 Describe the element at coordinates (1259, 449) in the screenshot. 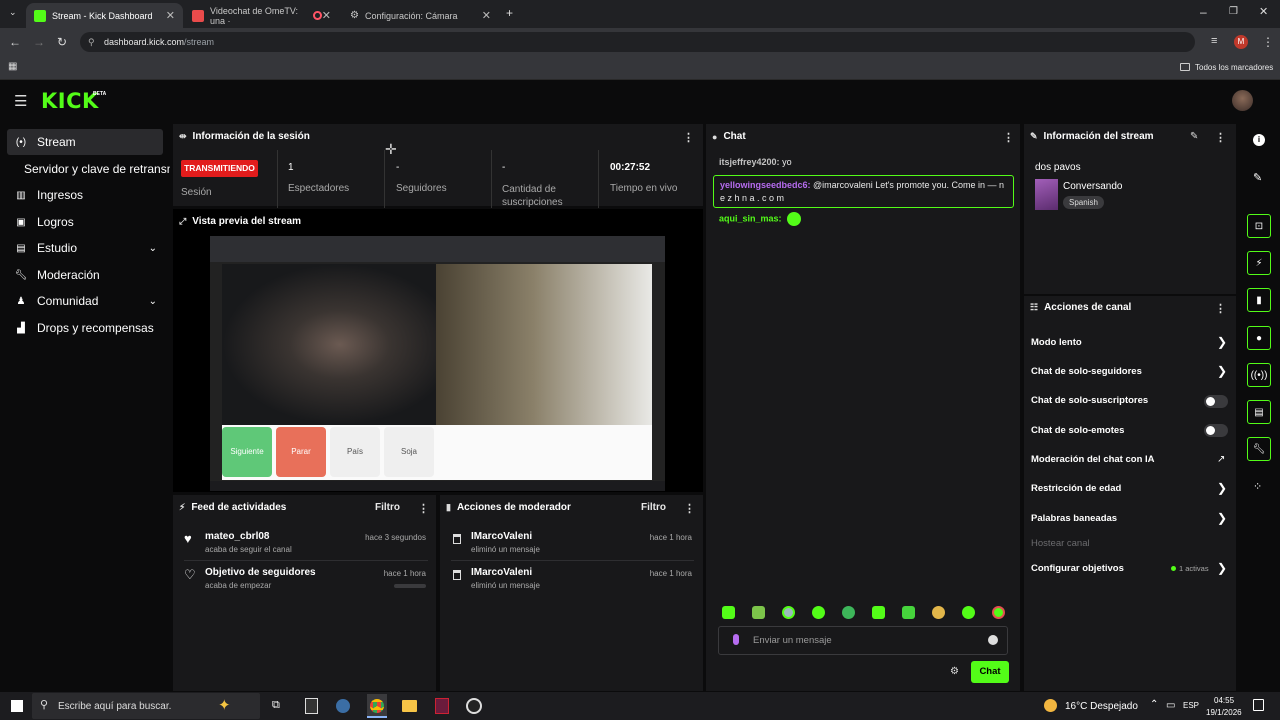

I see `rail-button-tools: 🔧︎` at that location.